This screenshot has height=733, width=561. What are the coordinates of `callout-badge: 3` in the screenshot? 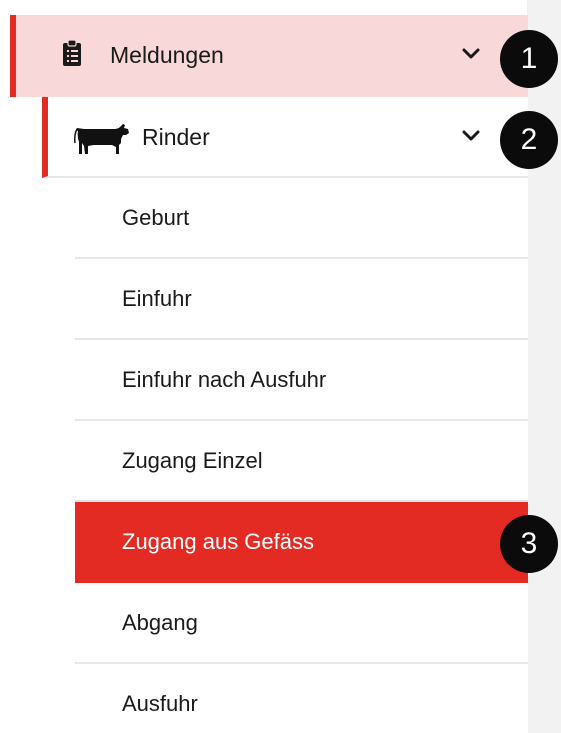 It's located at (529, 544).